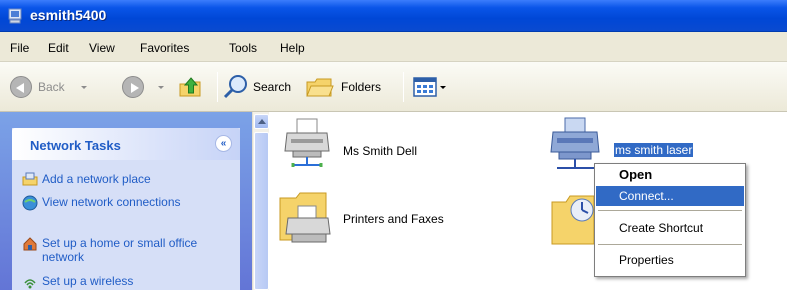 The height and width of the screenshot is (290, 787). What do you see at coordinates (30, 284) in the screenshot?
I see `wireless-icon` at bounding box center [30, 284].